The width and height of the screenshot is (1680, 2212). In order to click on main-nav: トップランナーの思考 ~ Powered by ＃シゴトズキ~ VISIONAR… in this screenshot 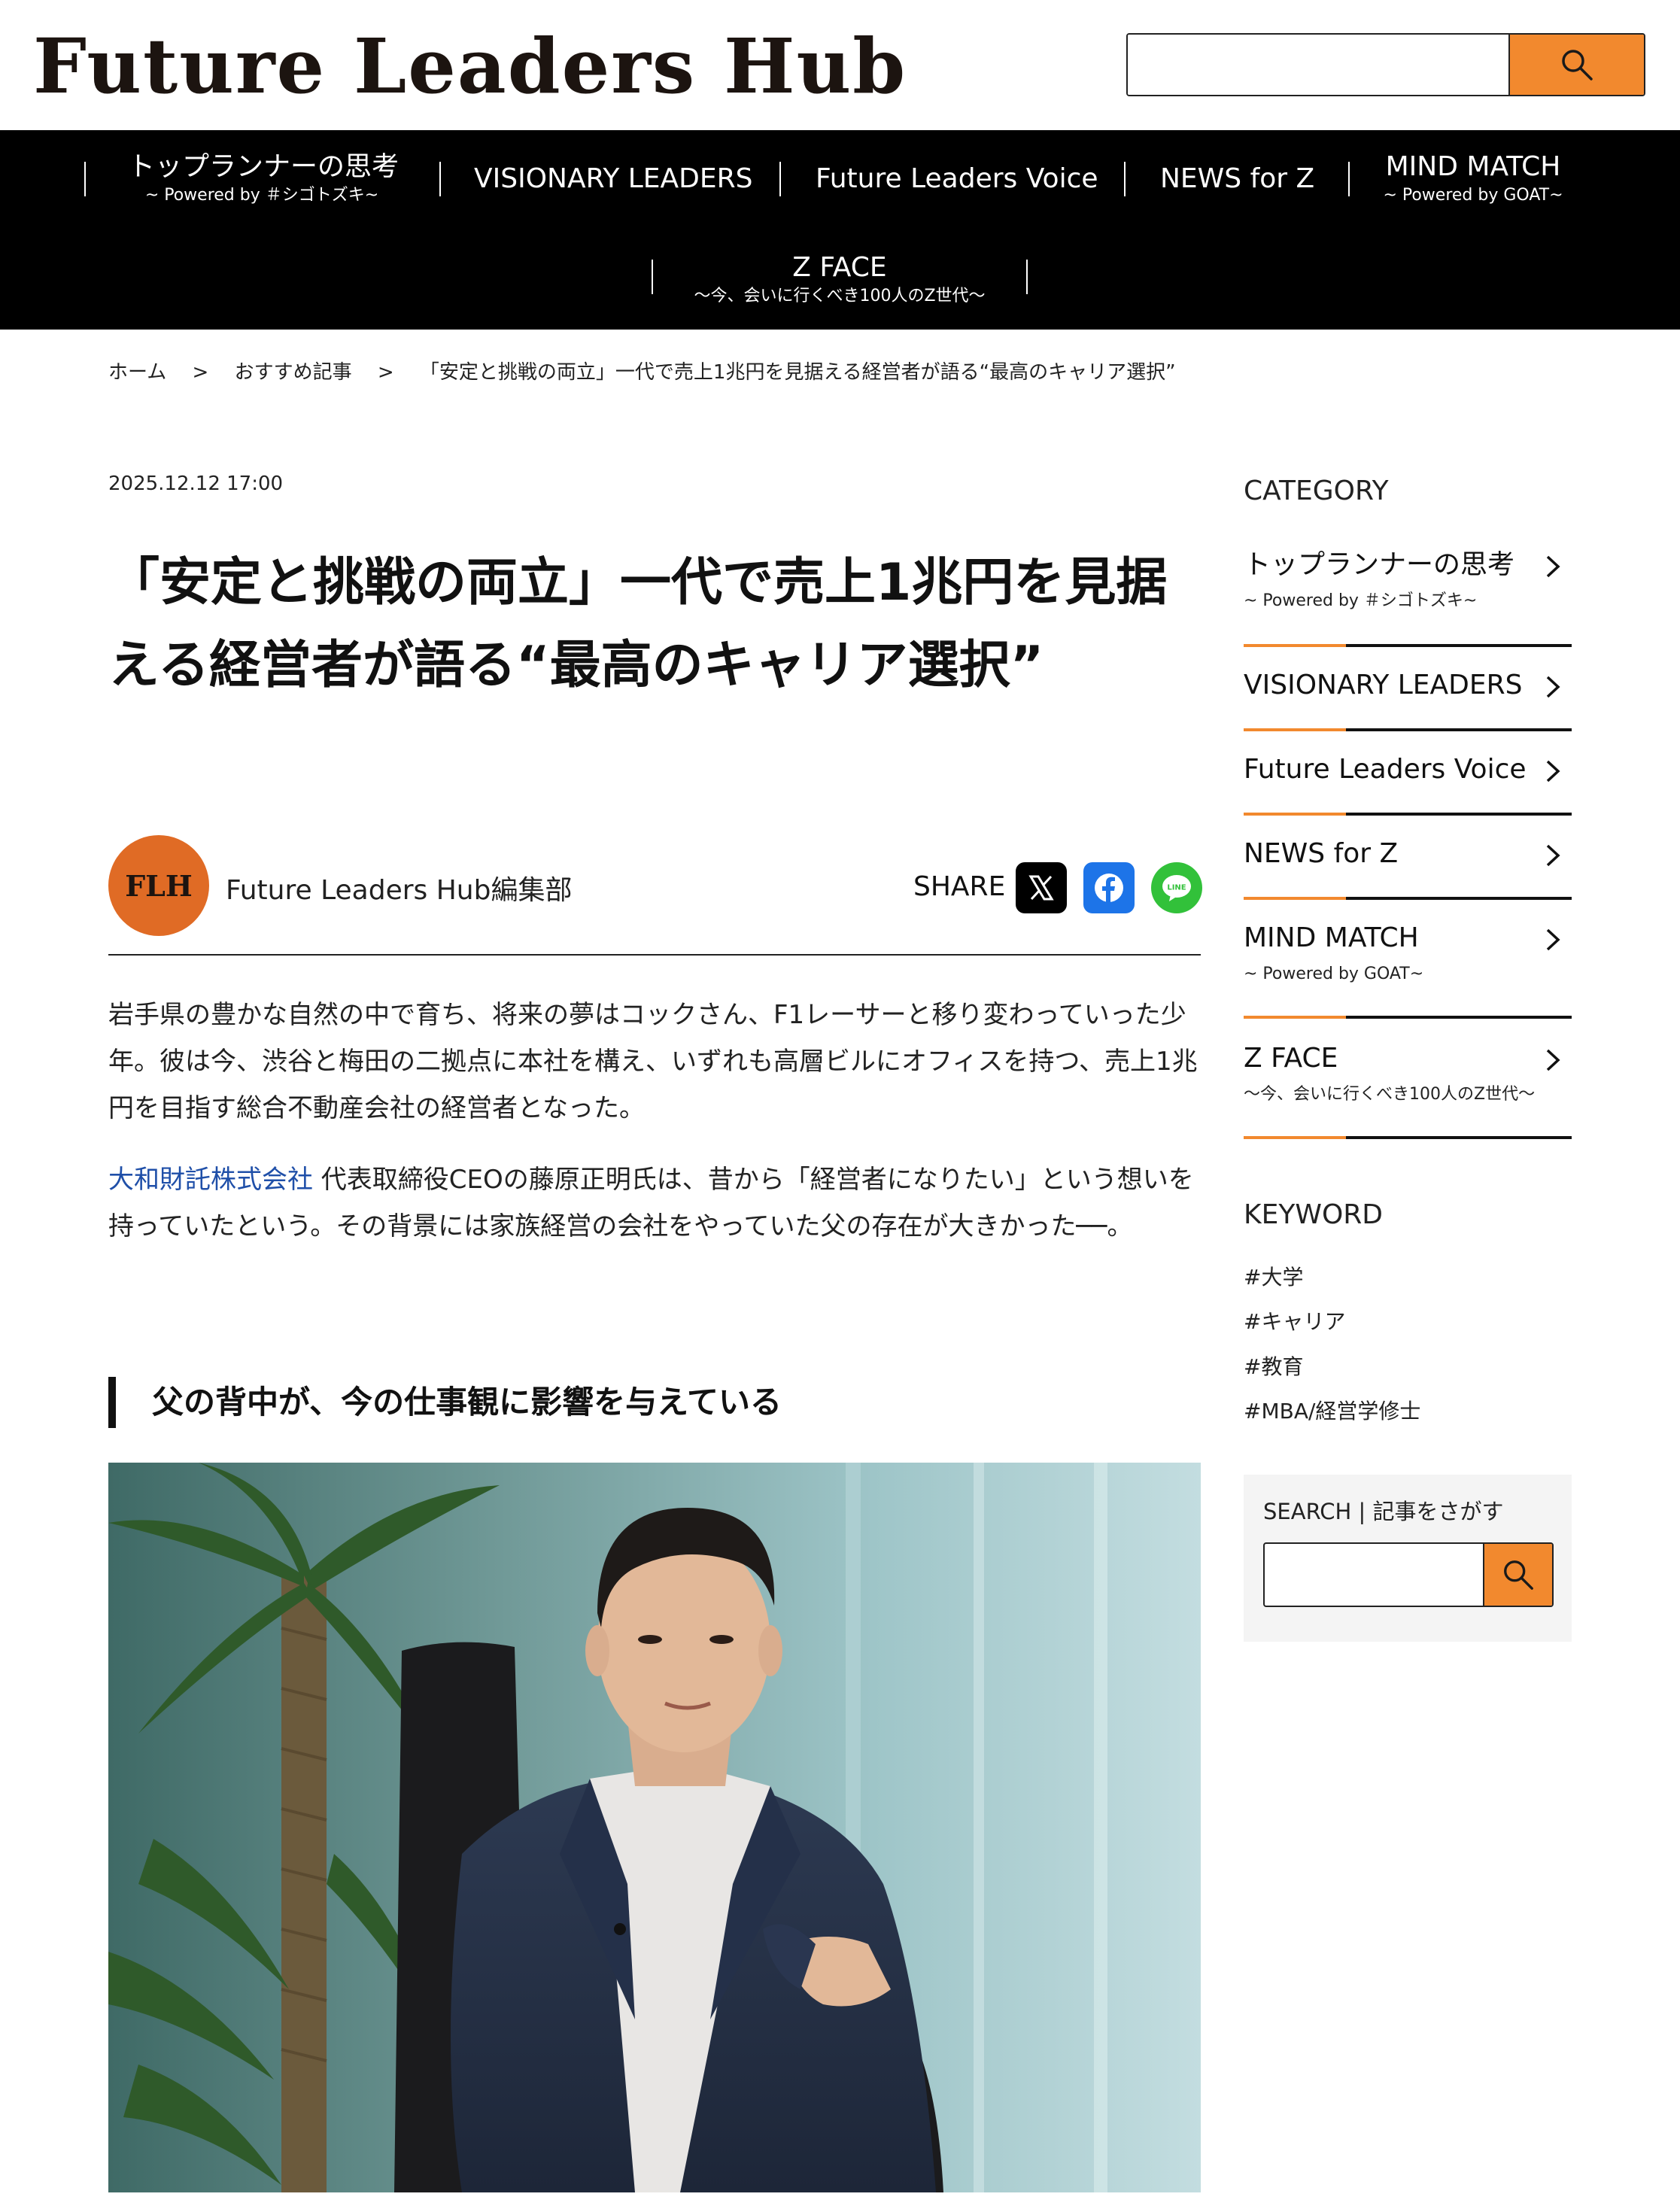, I will do `click(840, 230)`.